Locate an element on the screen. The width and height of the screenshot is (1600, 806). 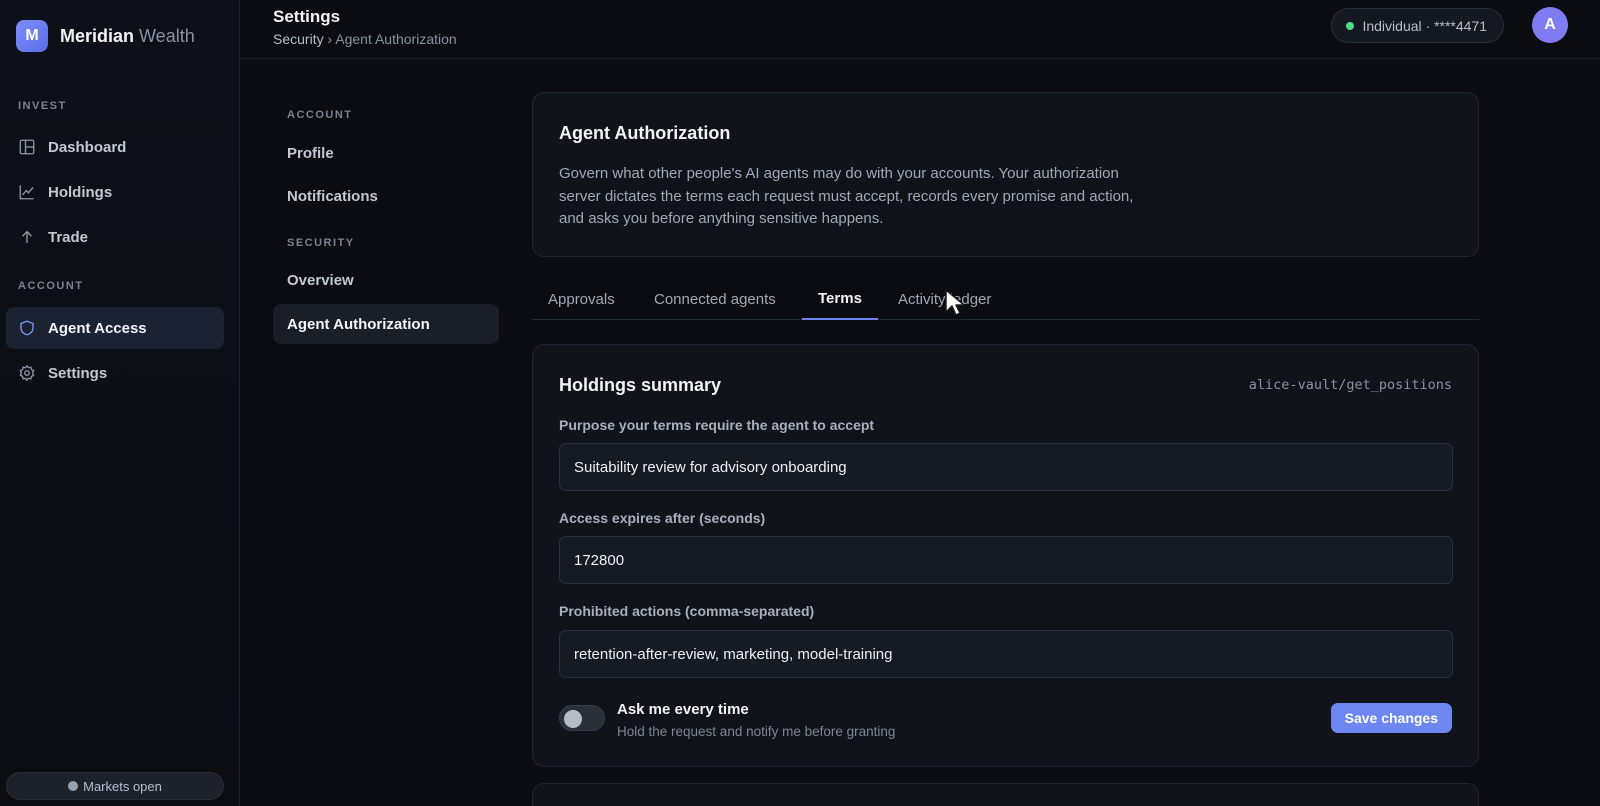
gear-icon is located at coordinates (27, 373).